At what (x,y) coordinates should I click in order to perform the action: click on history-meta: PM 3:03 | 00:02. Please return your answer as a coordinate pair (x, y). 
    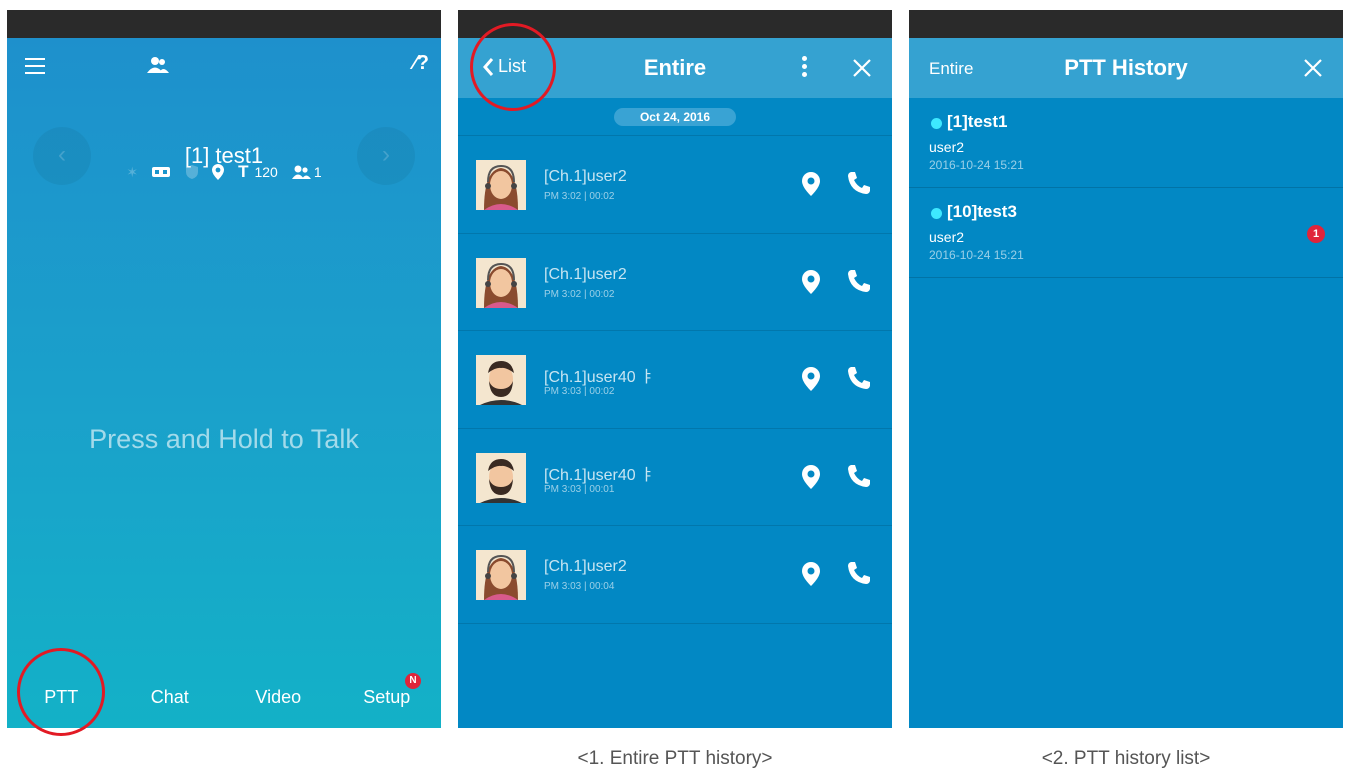
    Looking at the image, I should click on (579, 391).